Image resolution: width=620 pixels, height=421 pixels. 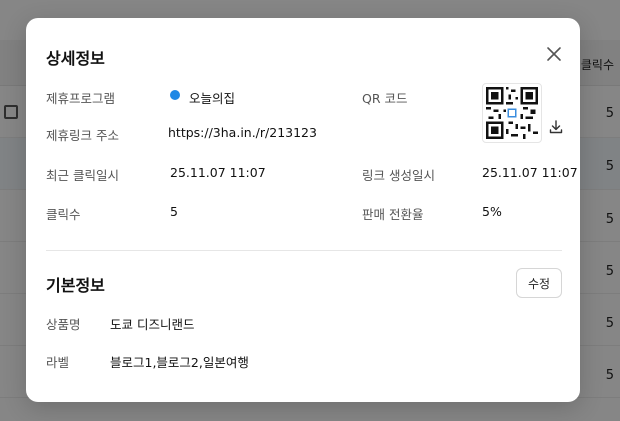 What do you see at coordinates (212, 98) in the screenshot?
I see `program-value: 오늘의집` at bounding box center [212, 98].